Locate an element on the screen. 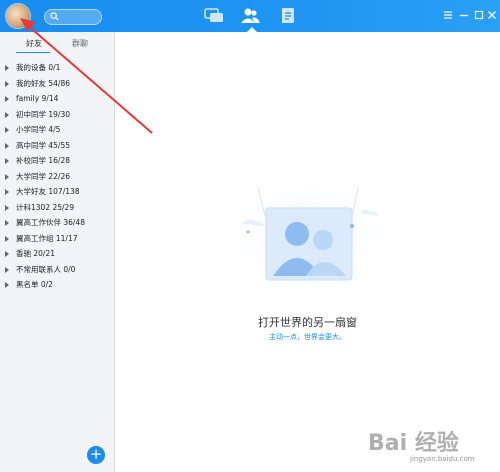  file-icon is located at coordinates (288, 15).